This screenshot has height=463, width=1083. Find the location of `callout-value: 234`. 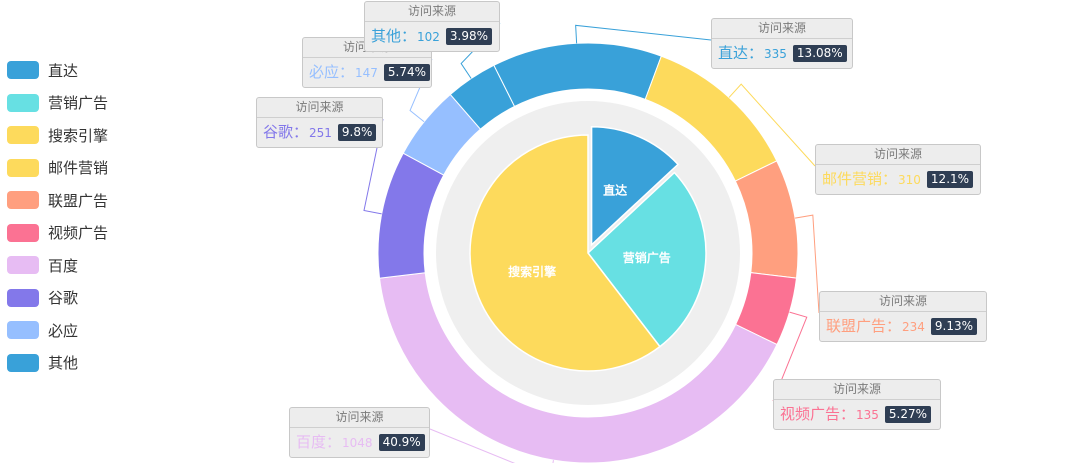

callout-value: 234 is located at coordinates (913, 327).